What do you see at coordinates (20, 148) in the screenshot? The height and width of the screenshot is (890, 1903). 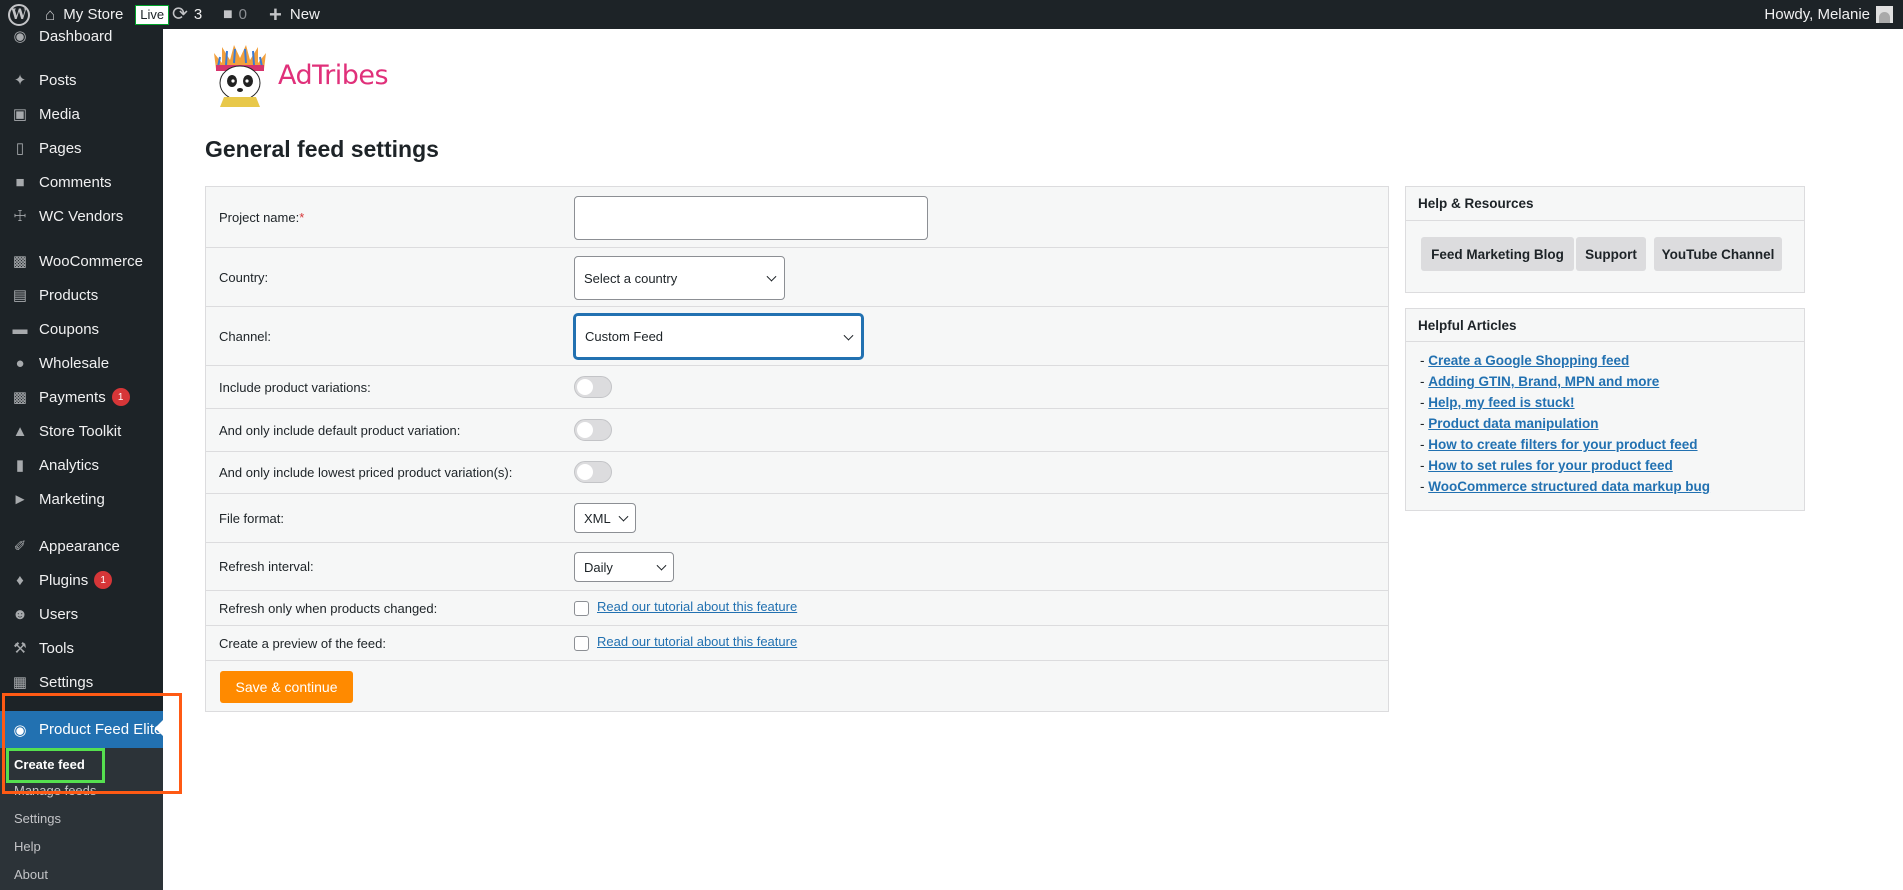 I see `pages-icon: ▯` at bounding box center [20, 148].